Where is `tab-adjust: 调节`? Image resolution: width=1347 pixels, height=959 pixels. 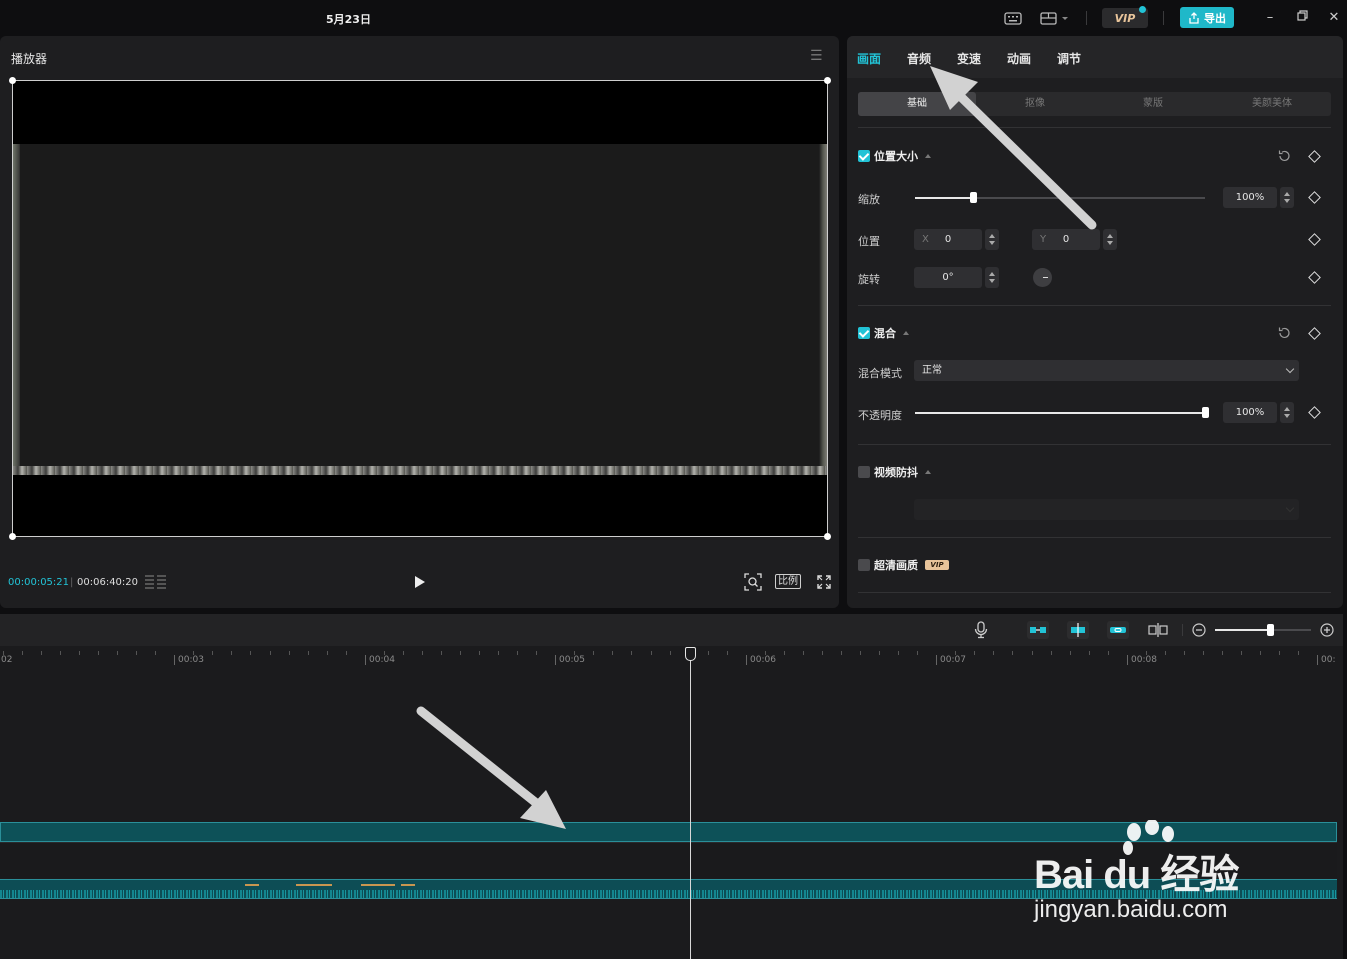
tab-adjust: 调节 is located at coordinates (1069, 58).